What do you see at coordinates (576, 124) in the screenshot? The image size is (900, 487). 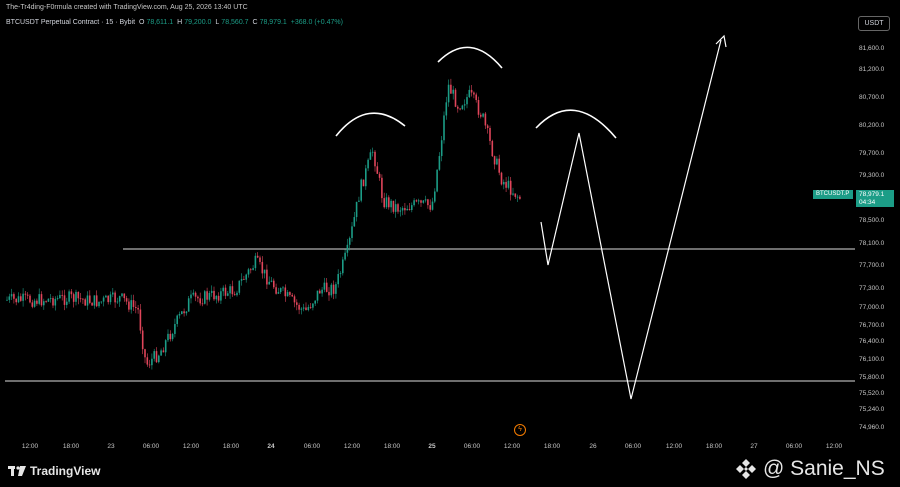 I see `right-shoulder-arc` at bounding box center [576, 124].